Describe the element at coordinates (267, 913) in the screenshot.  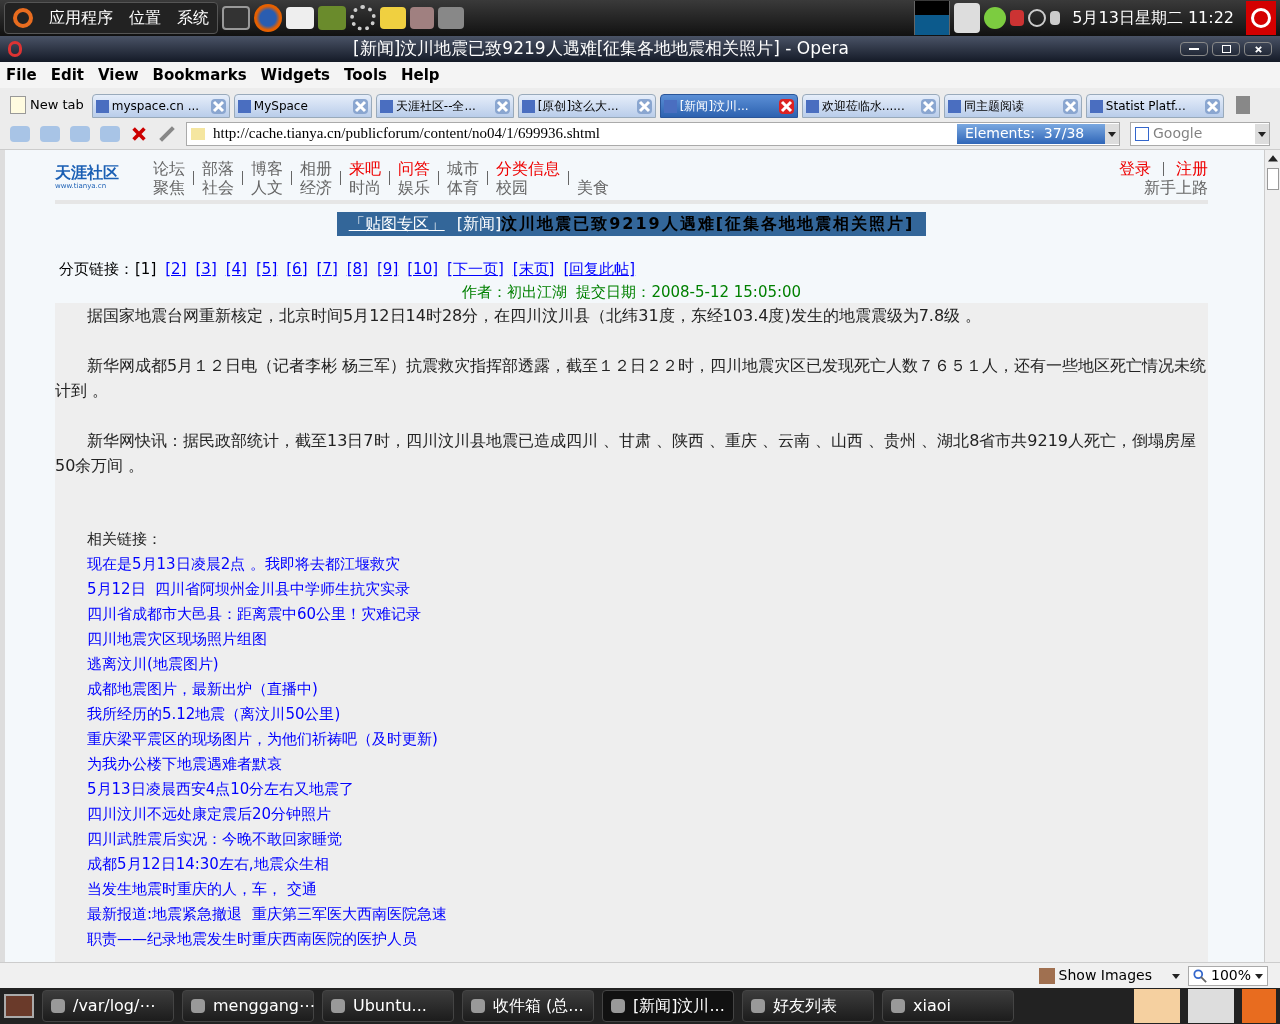
I see `related-link: 最新报道:地震紧急撤退 重庆第三军医大西南医院急速` at that location.